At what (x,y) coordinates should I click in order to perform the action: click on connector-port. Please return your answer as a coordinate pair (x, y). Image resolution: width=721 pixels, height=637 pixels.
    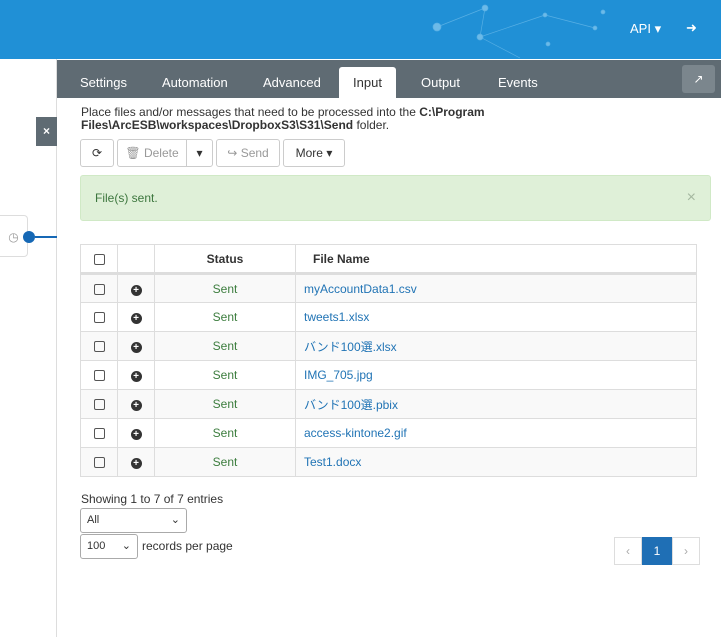
    Looking at the image, I should click on (29, 237).